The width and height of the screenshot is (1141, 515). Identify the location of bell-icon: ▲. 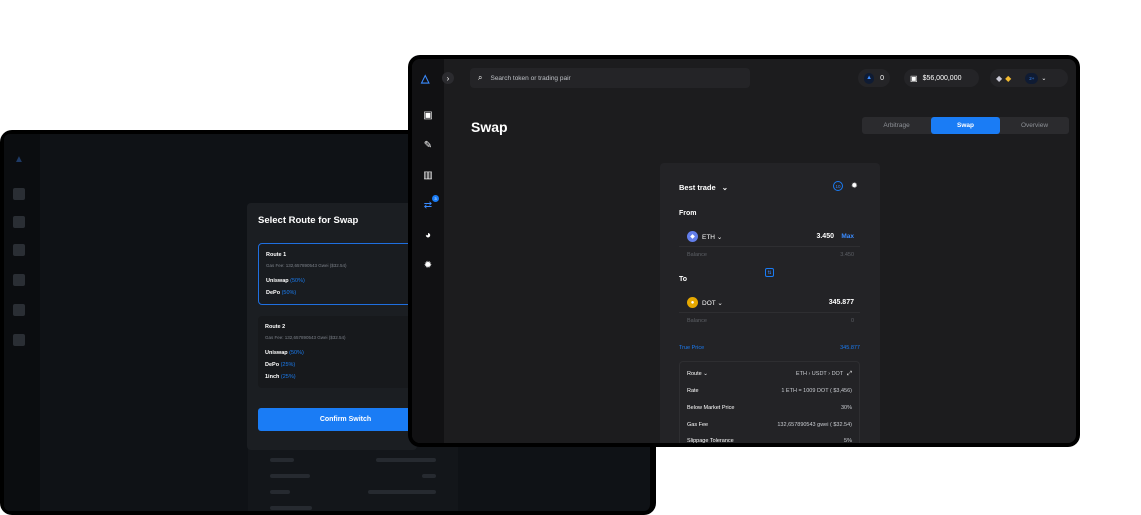
(869, 78).